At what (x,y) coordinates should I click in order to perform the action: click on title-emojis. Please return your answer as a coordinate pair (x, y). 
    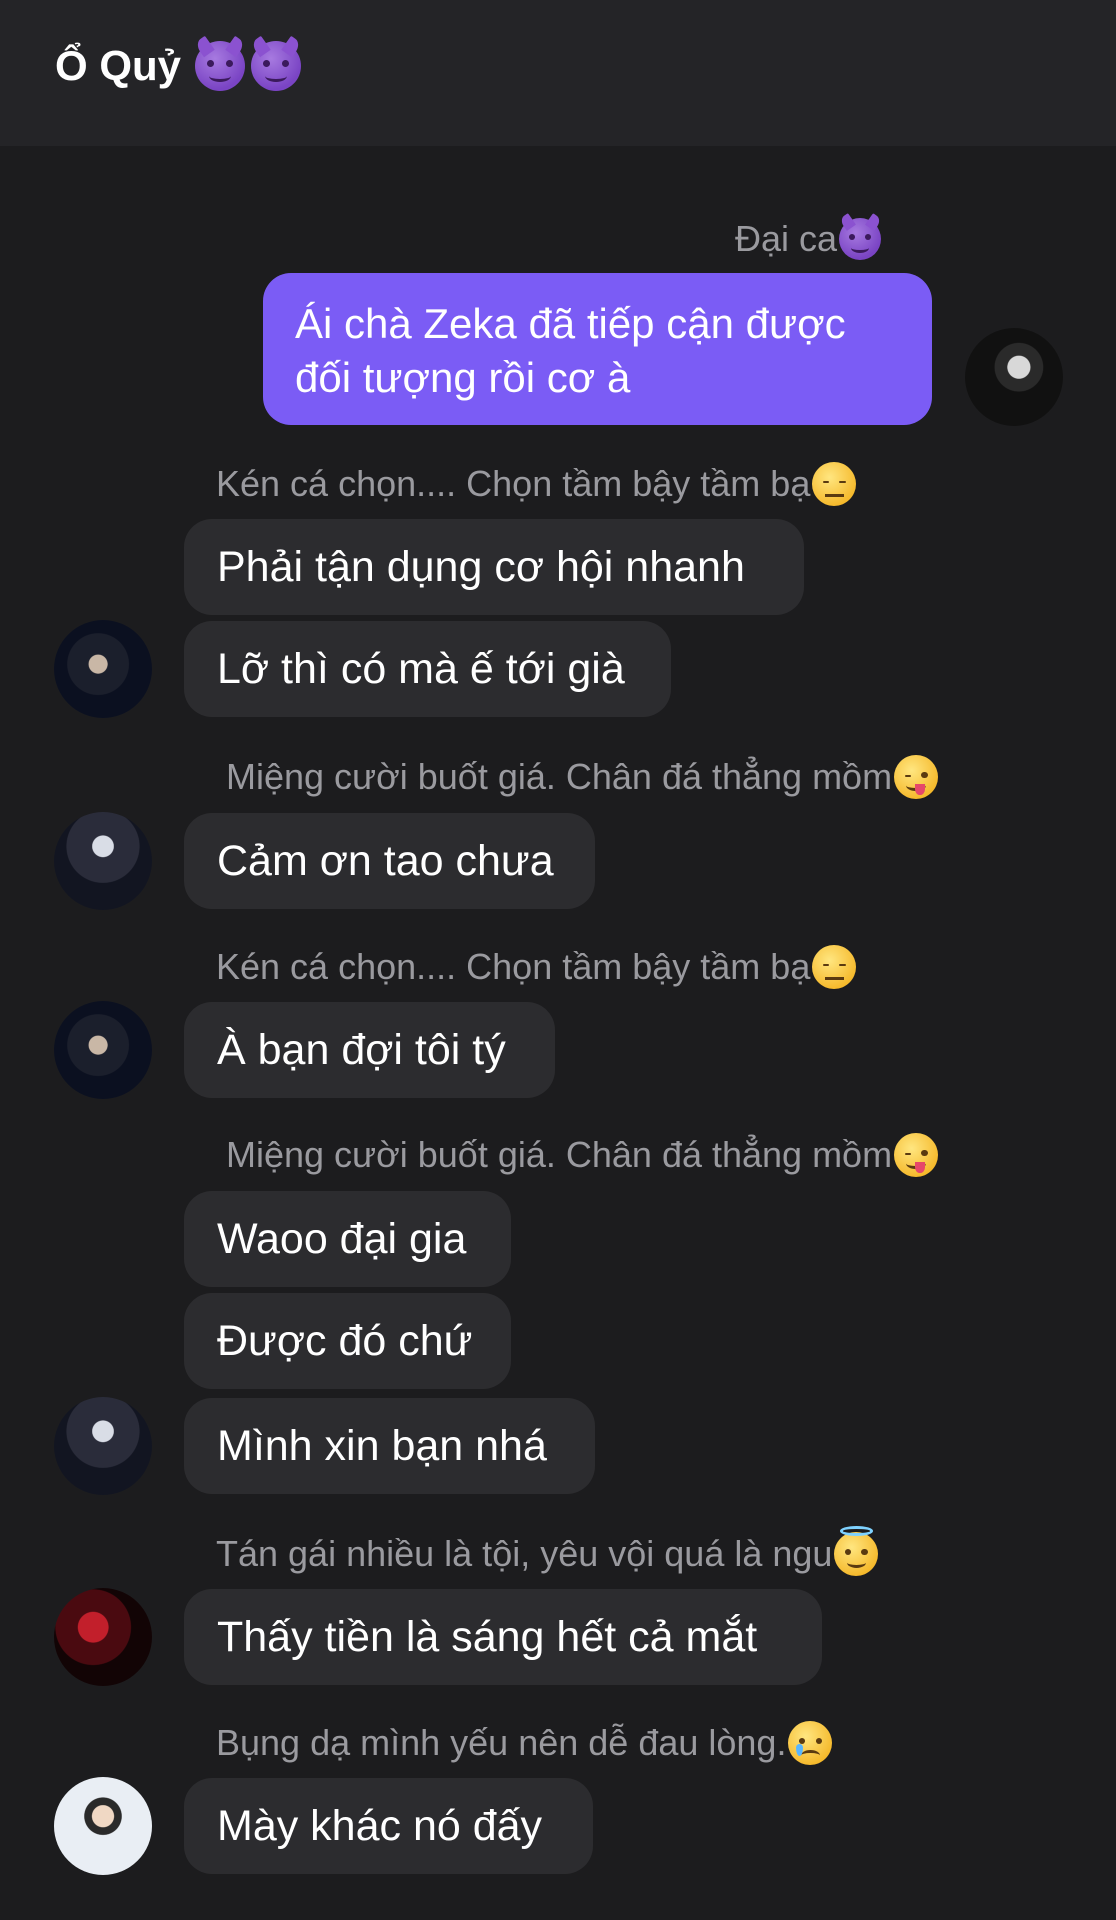
    Looking at the image, I should click on (248, 66).